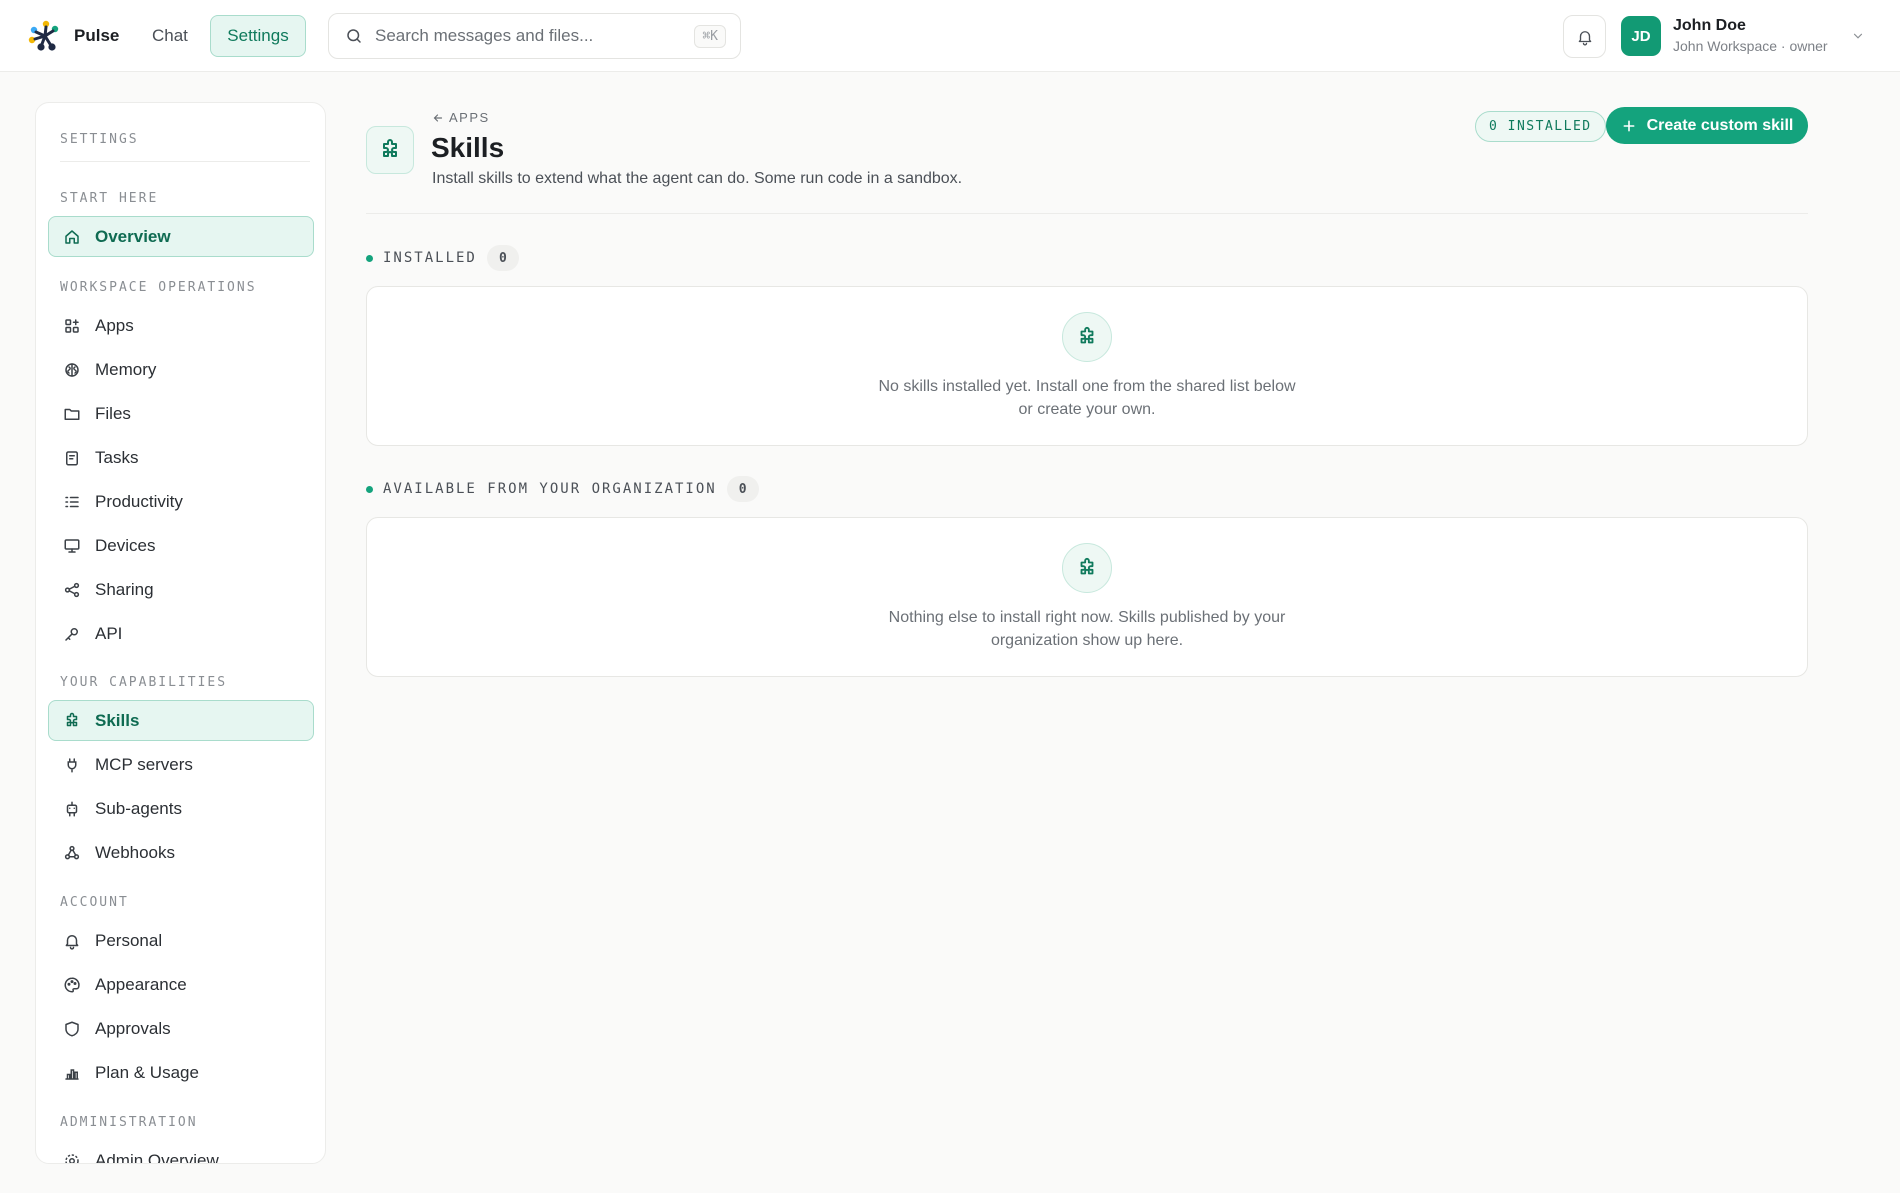 This screenshot has height=1193, width=1900. Describe the element at coordinates (1707, 125) in the screenshot. I see `create-custom-skill-button: Create custom skill` at that location.